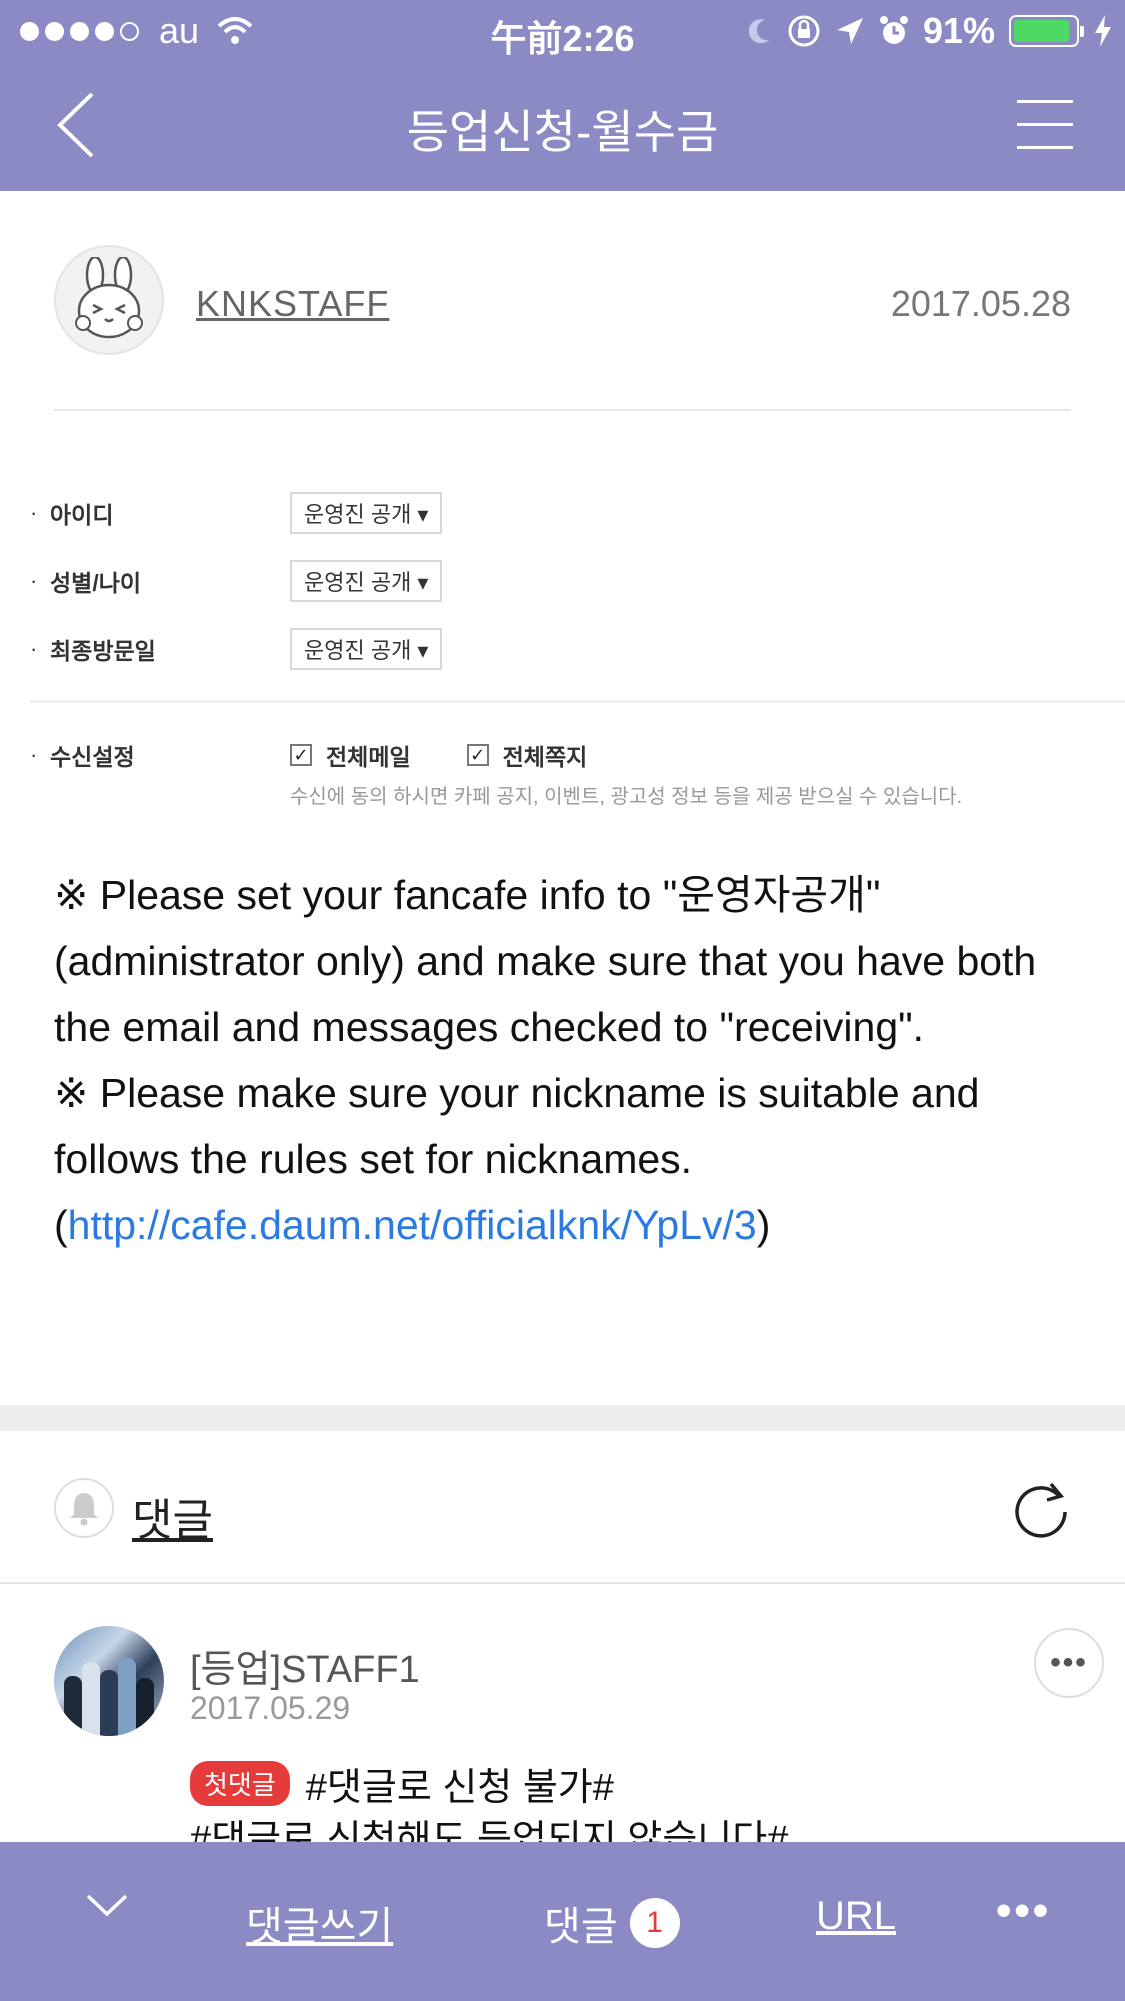 The width and height of the screenshot is (1125, 2001). What do you see at coordinates (402, 1783) in the screenshot?
I see `comment-text-line: 첫댓글 #댓글로 신청 불가#` at bounding box center [402, 1783].